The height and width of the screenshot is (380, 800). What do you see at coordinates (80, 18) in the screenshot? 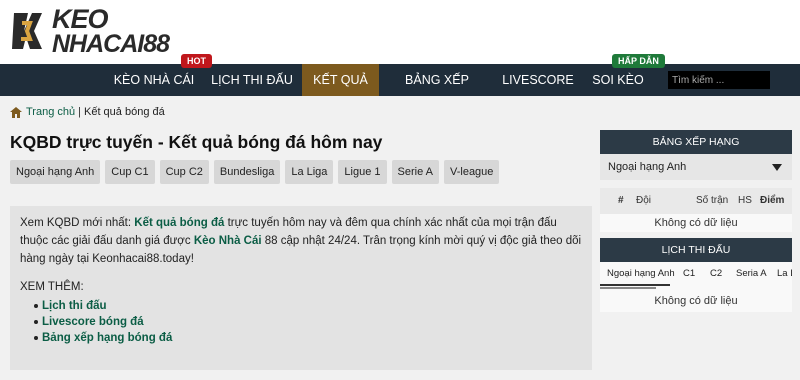
I see `logo-line1: KEO` at bounding box center [80, 18].